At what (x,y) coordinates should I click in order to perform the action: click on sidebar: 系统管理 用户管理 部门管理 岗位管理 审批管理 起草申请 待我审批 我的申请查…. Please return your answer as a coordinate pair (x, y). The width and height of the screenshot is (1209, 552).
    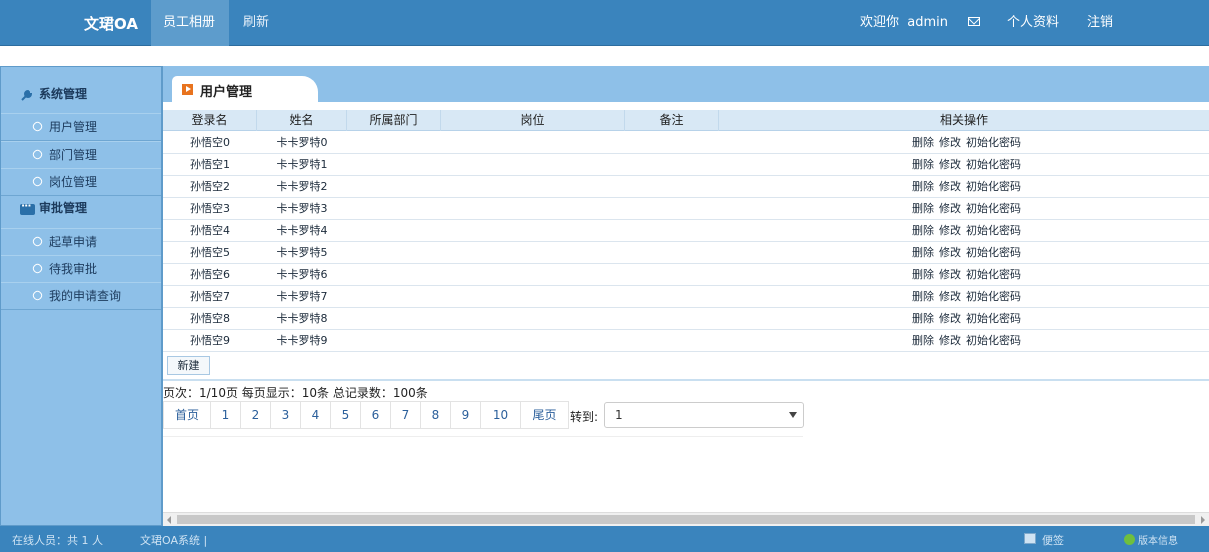
    Looking at the image, I should click on (81, 296).